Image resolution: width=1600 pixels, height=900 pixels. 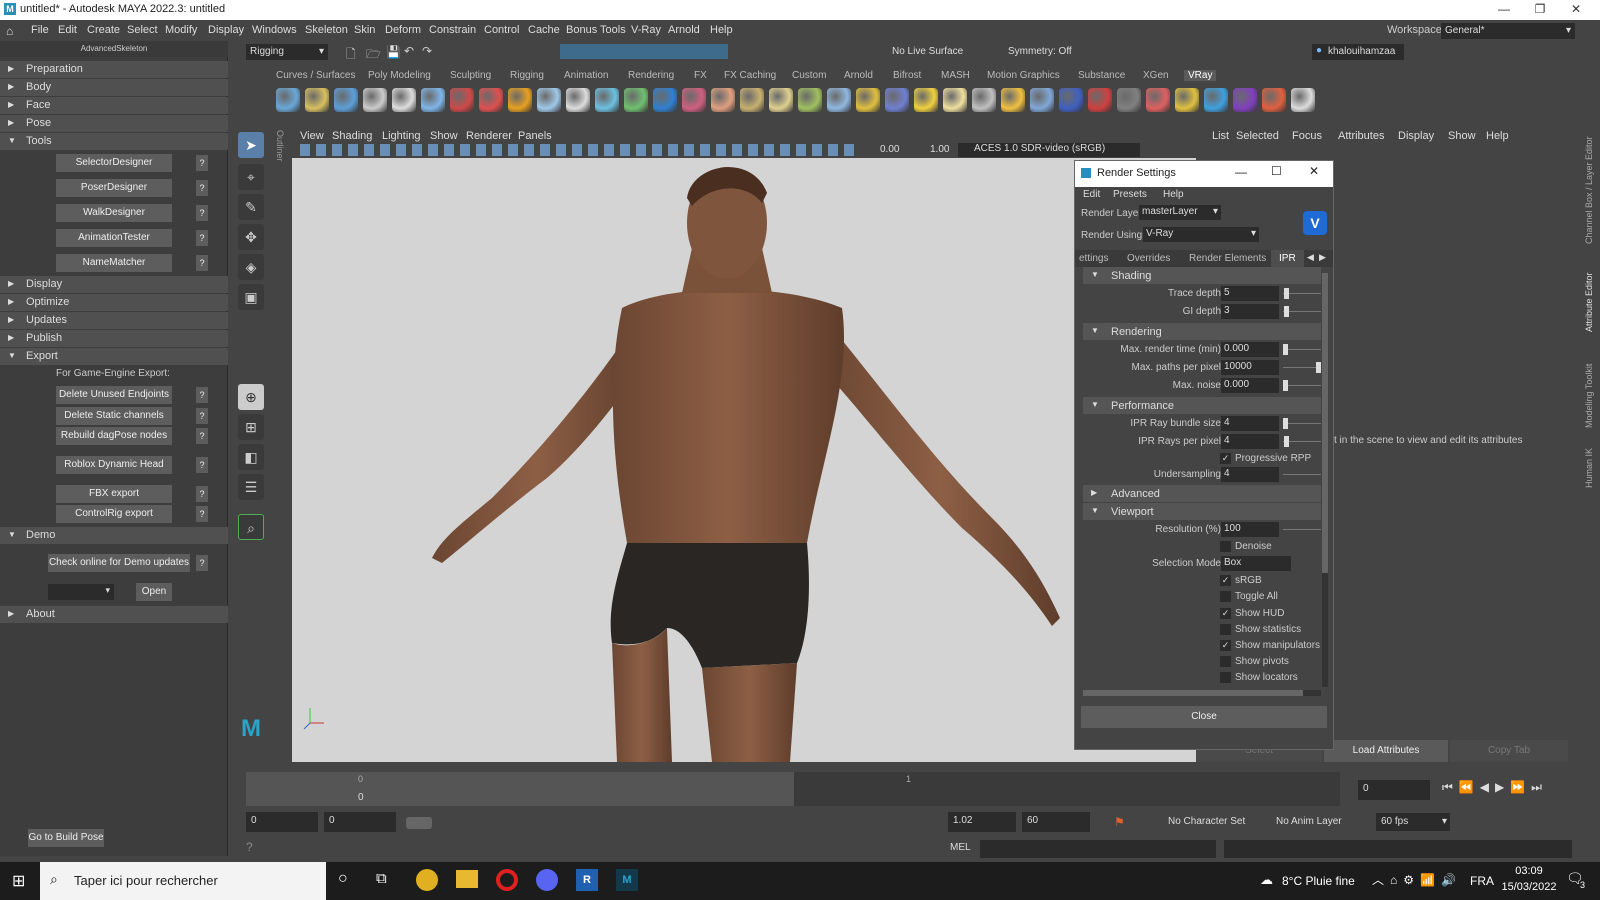 What do you see at coordinates (507, 880) in the screenshot?
I see `opera-icon` at bounding box center [507, 880].